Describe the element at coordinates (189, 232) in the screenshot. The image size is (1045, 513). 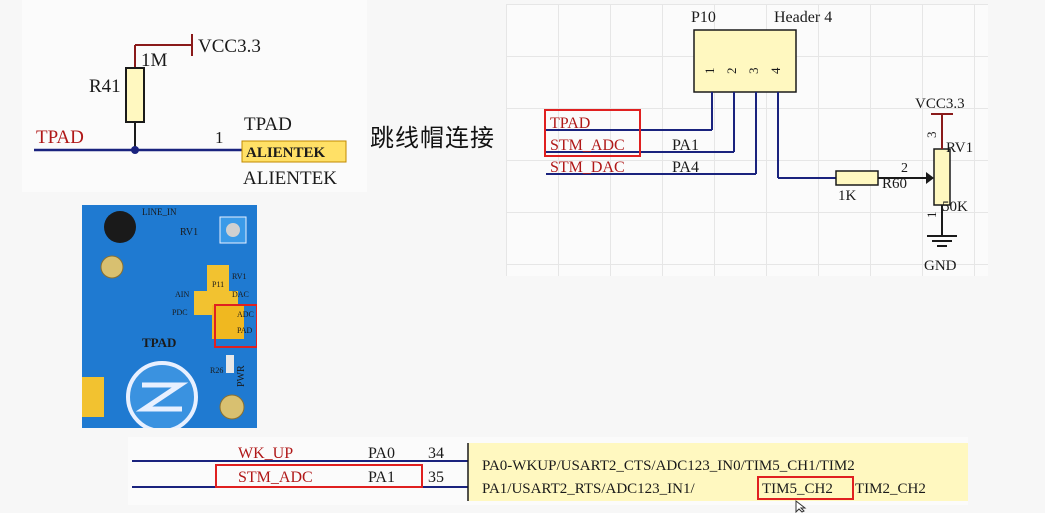
I see `label-rv1: RV1` at that location.